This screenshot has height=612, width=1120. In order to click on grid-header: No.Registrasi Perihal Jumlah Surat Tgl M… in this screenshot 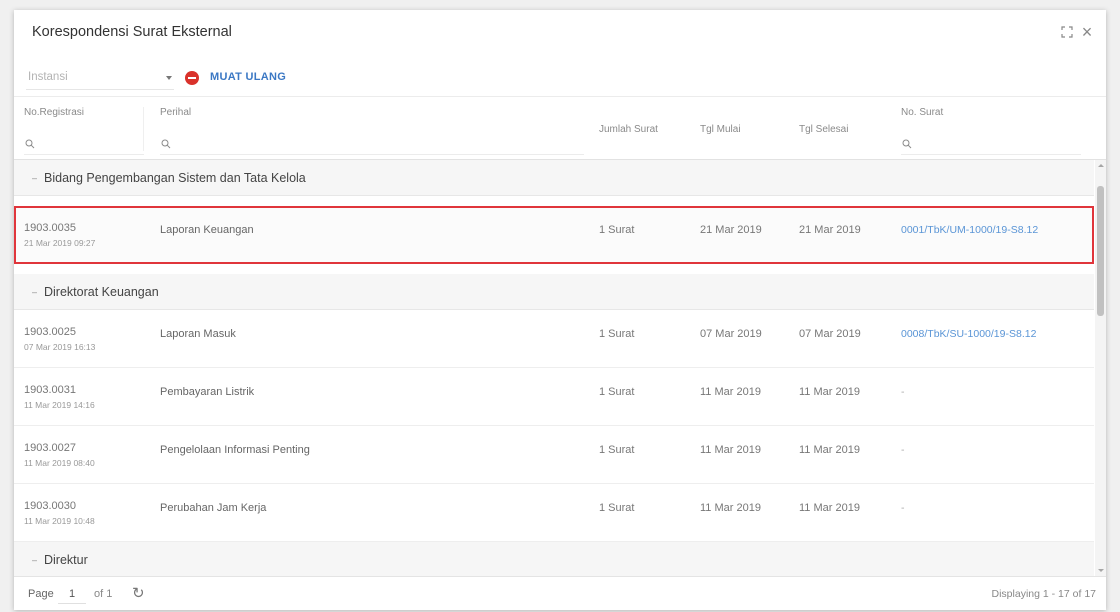, I will do `click(560, 128)`.